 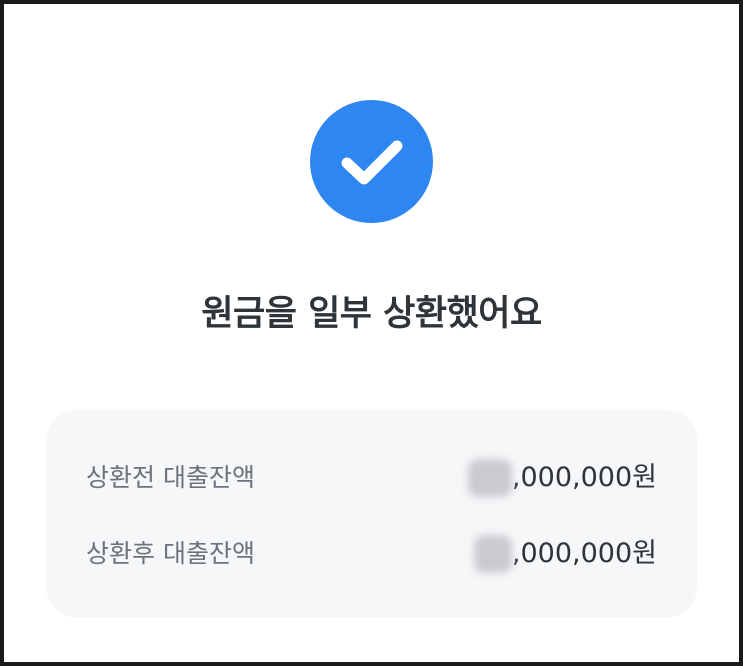 I want to click on balance-before-label: 상환전 대출잔액, so click(x=170, y=477).